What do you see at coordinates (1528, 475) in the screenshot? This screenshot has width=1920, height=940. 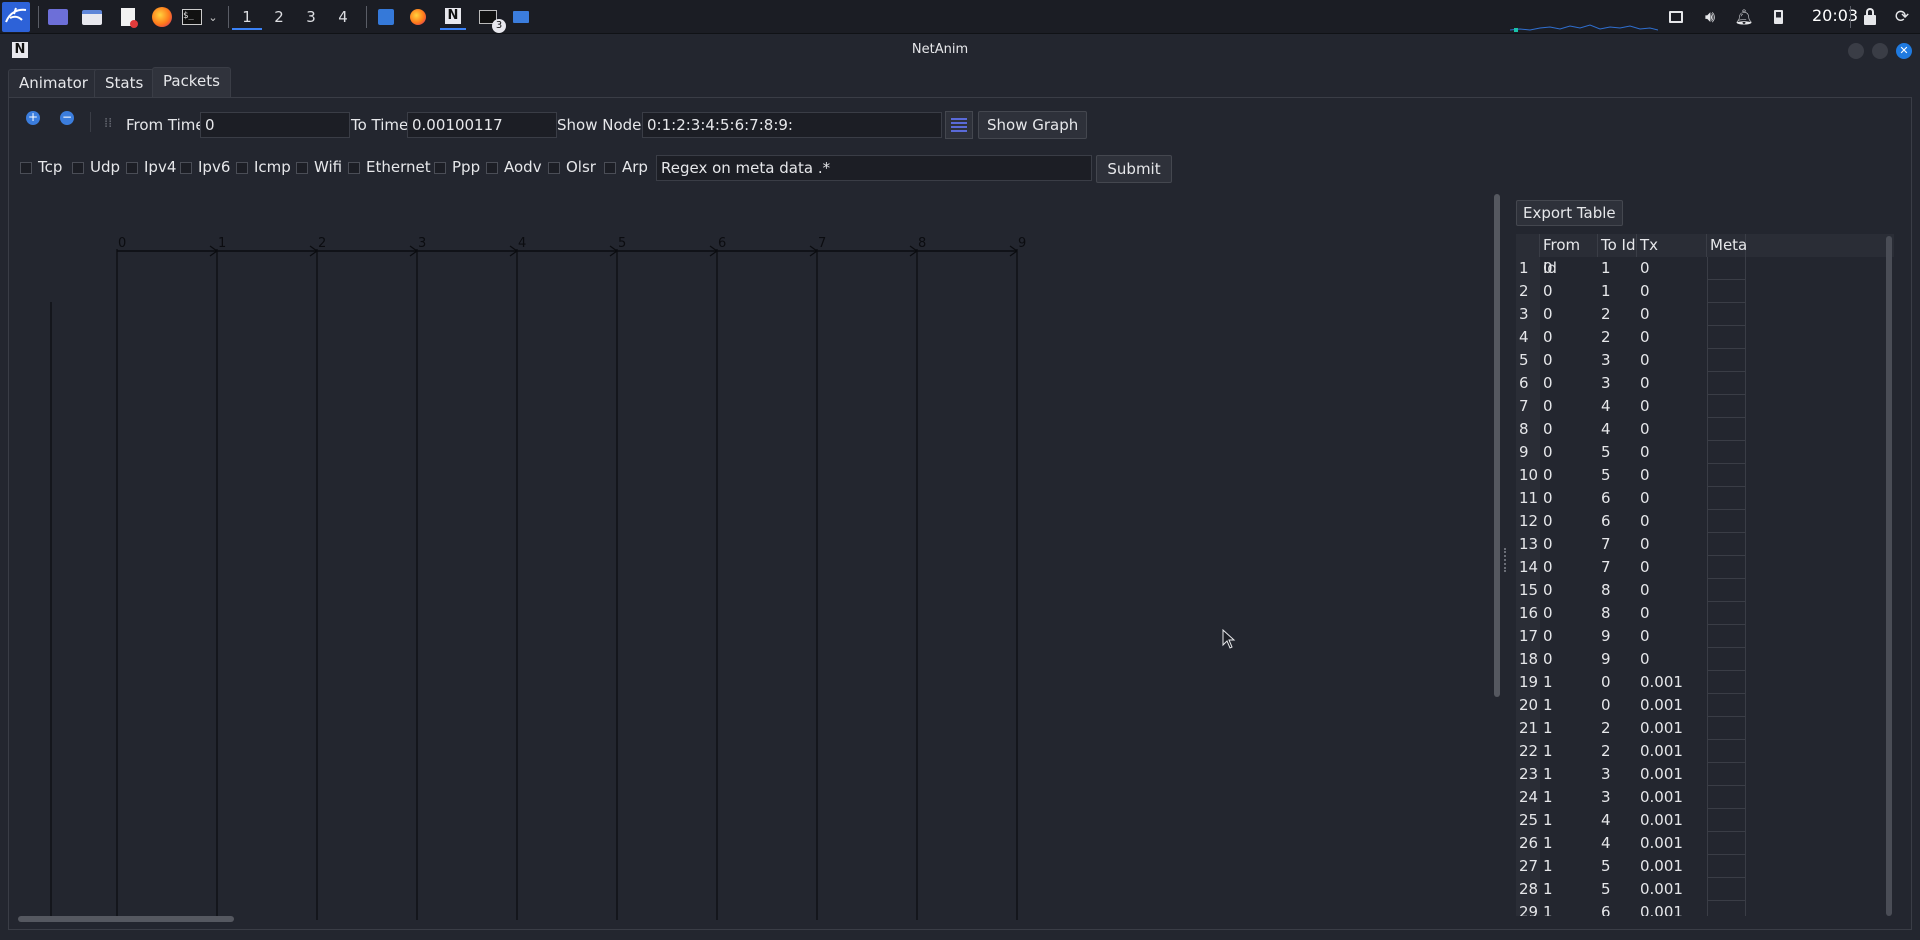 I see `row-number: 10` at bounding box center [1528, 475].